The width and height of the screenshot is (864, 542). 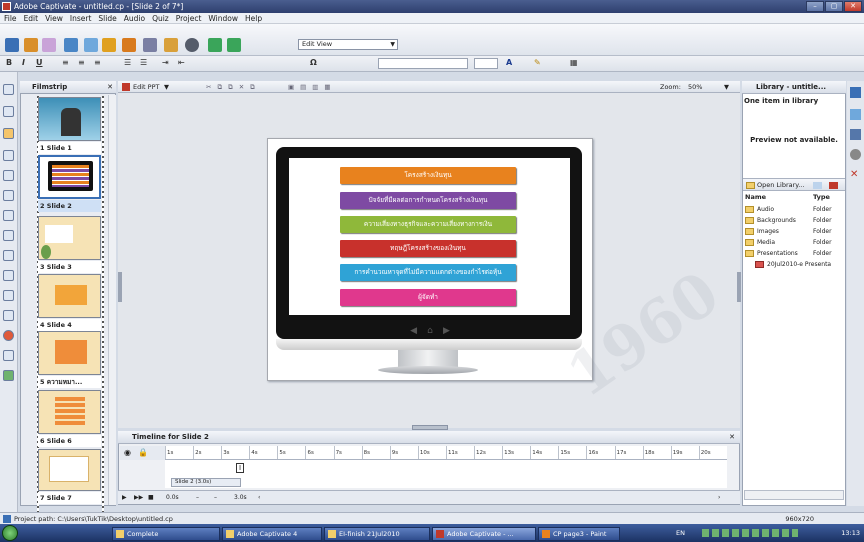 What do you see at coordinates (91, 45) in the screenshot?
I see `slide-icon` at bounding box center [91, 45].